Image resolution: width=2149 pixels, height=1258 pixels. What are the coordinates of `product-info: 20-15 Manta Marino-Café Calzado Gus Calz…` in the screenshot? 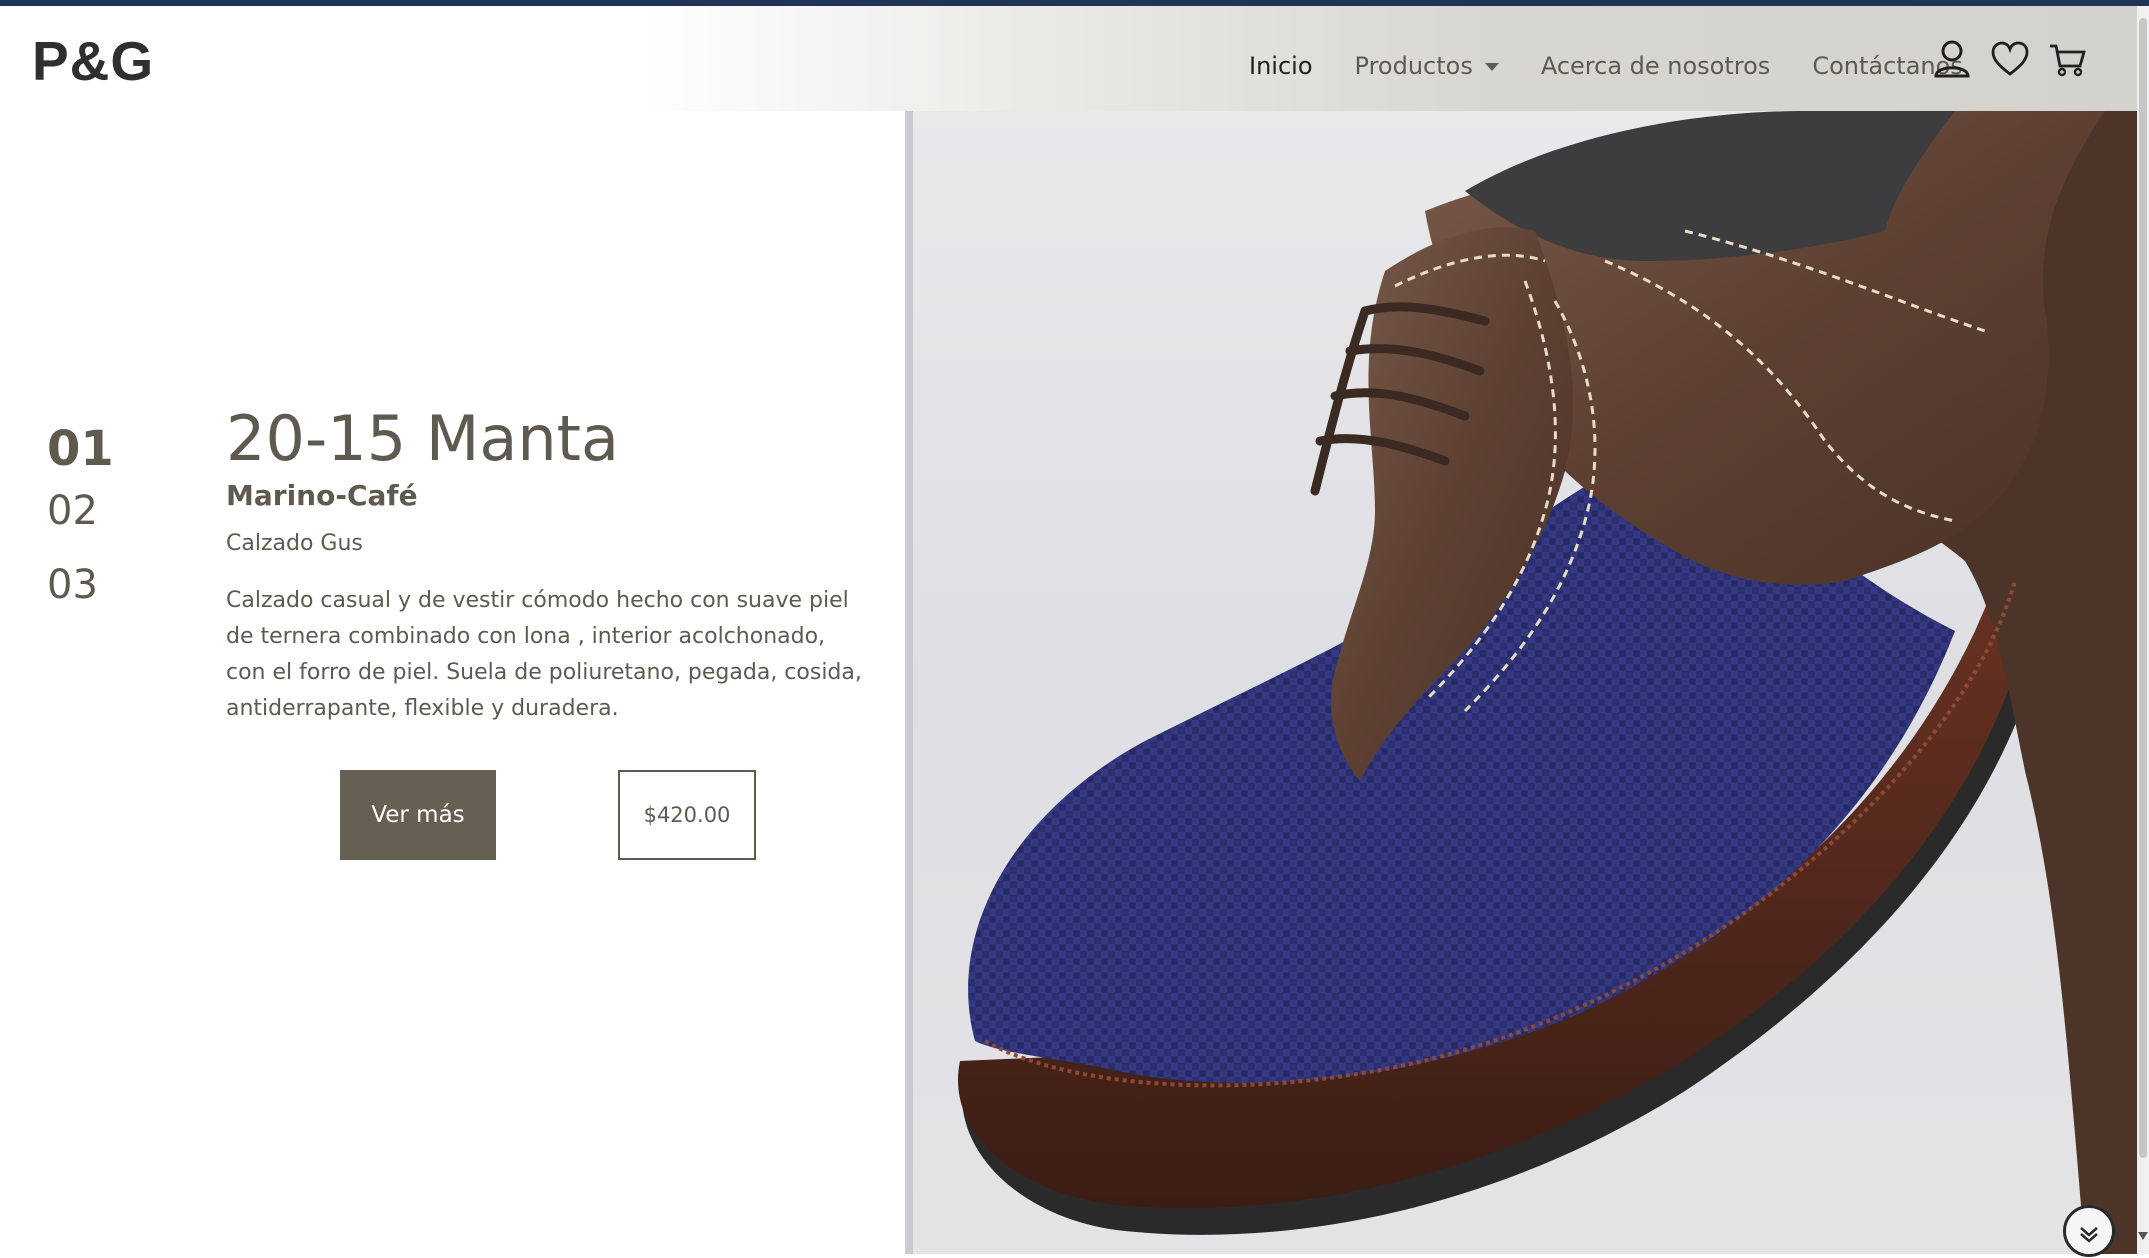 It's located at (546, 564).